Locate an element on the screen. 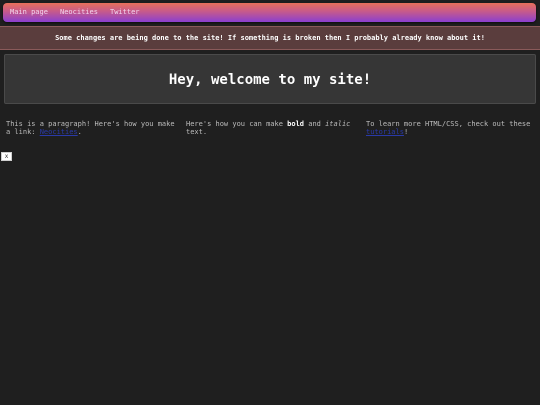  welcome-header: Hey, welcome to my site! is located at coordinates (270, 79).